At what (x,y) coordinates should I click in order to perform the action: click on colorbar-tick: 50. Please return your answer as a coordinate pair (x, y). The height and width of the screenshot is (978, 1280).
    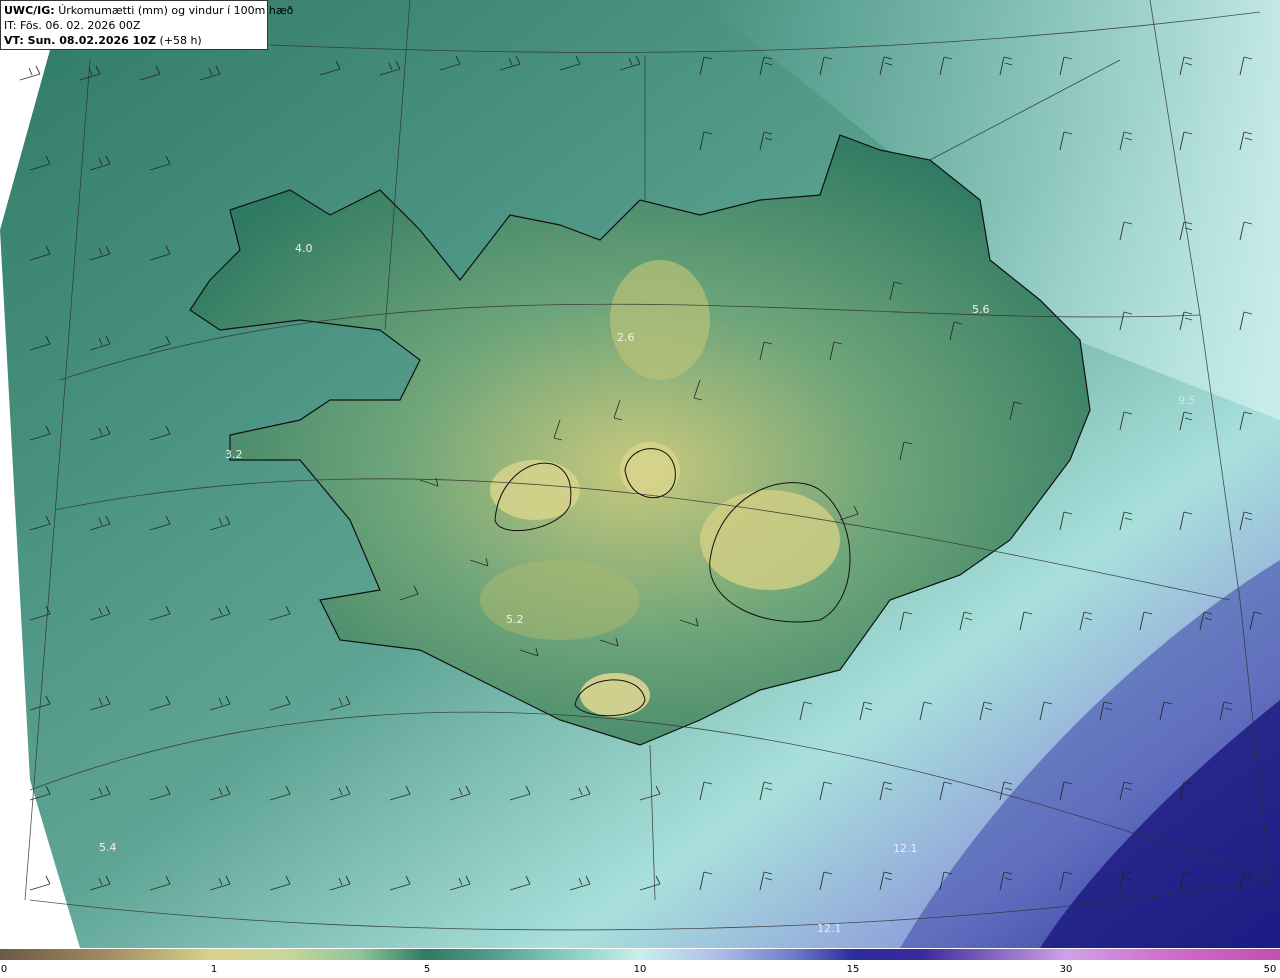
    Looking at the image, I should click on (1270, 969).